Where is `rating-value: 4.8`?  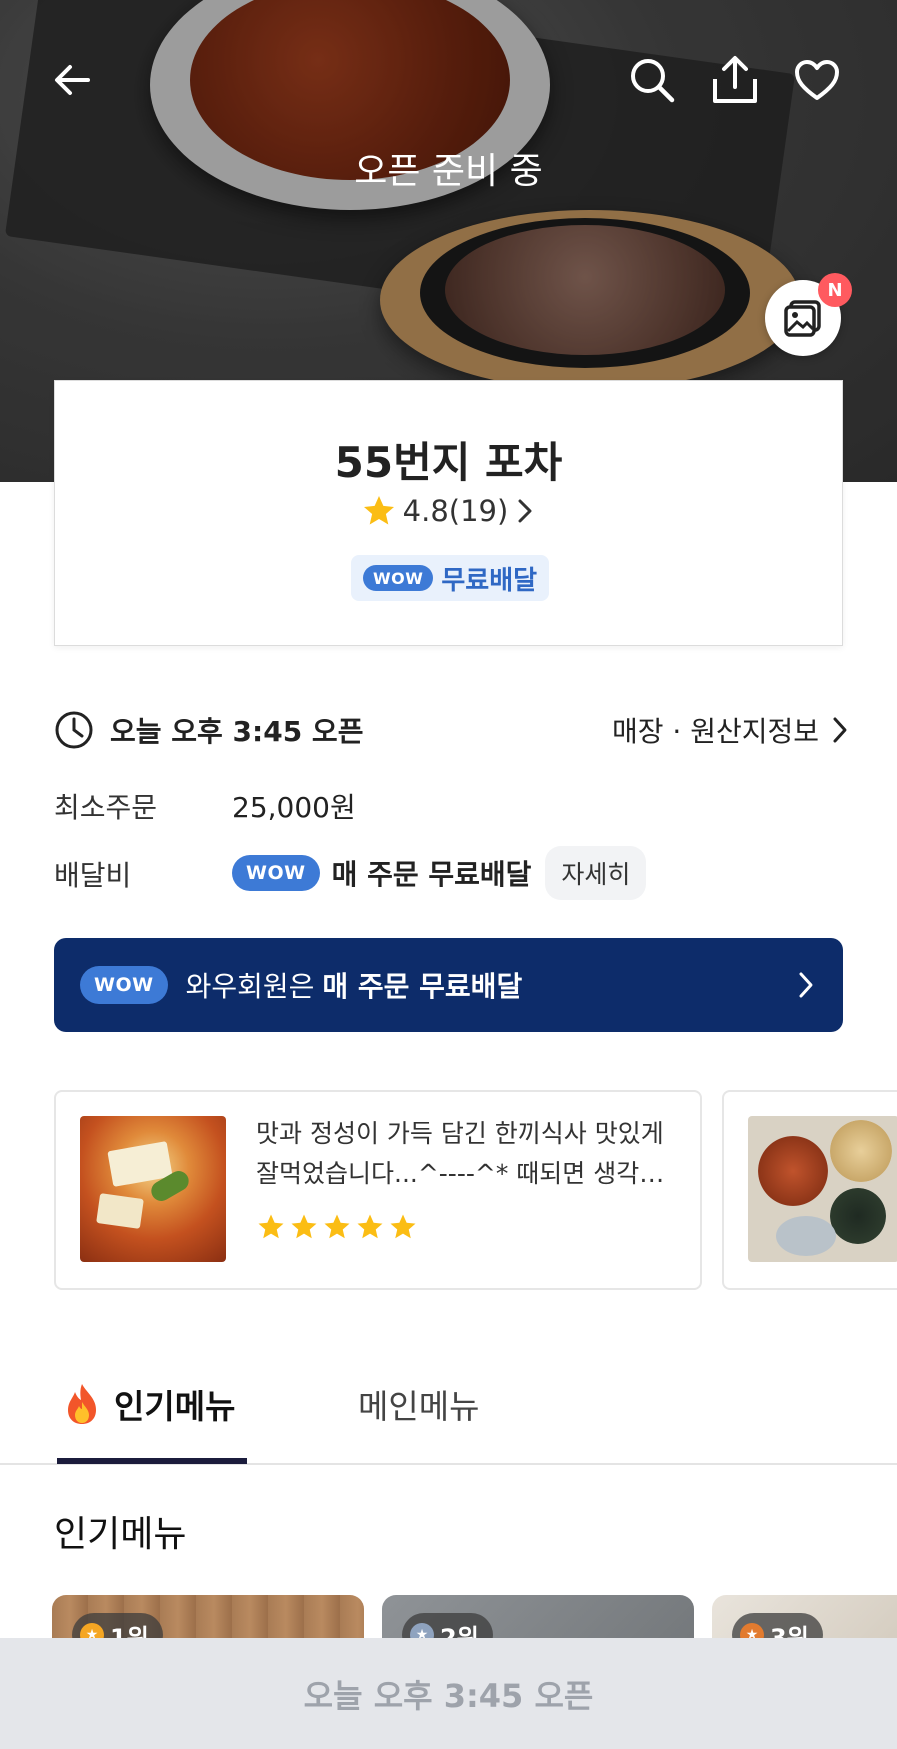 rating-value: 4.8 is located at coordinates (425, 511).